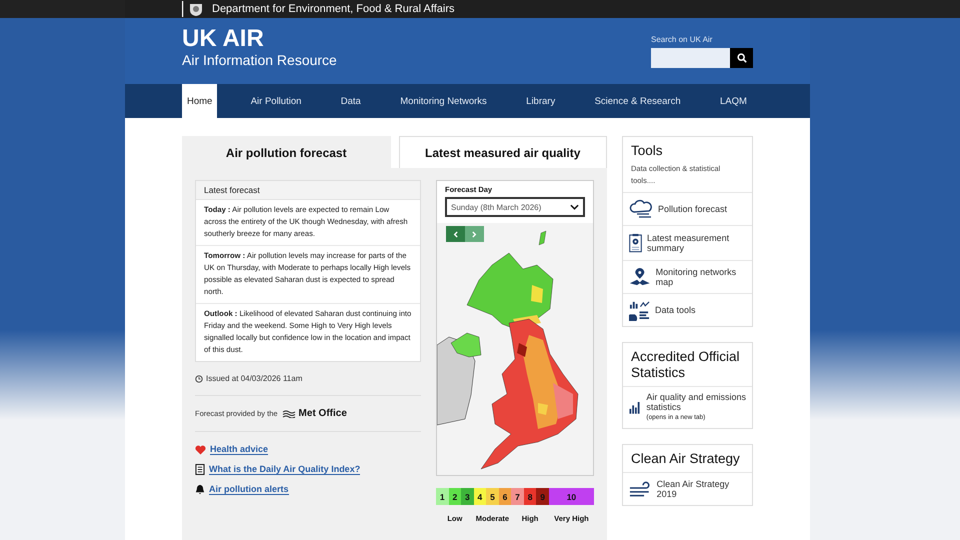 The width and height of the screenshot is (960, 540). I want to click on chevron-right-icon, so click(474, 234).